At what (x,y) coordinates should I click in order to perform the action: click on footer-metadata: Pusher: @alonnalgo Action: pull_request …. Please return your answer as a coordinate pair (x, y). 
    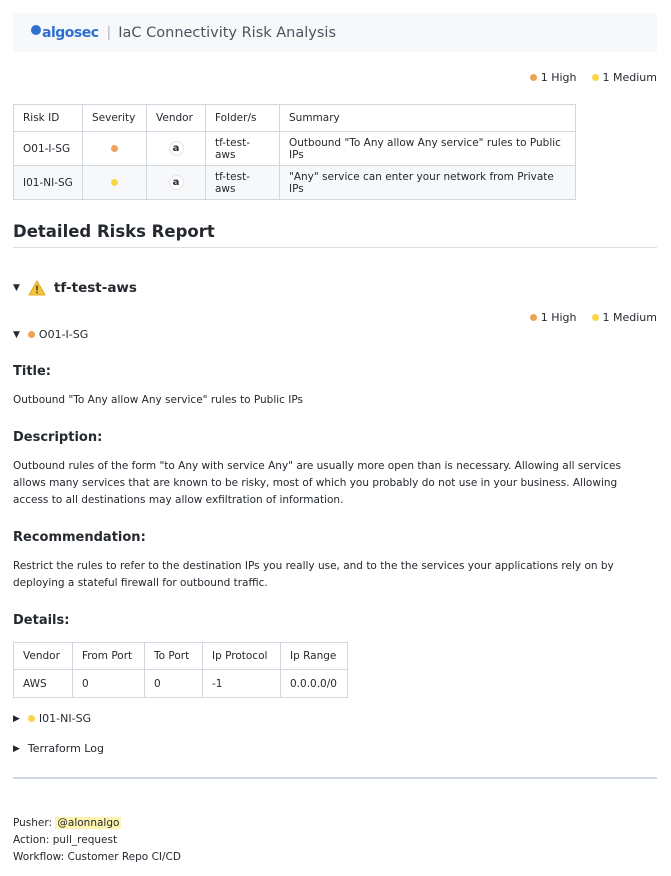
    Looking at the image, I should click on (97, 840).